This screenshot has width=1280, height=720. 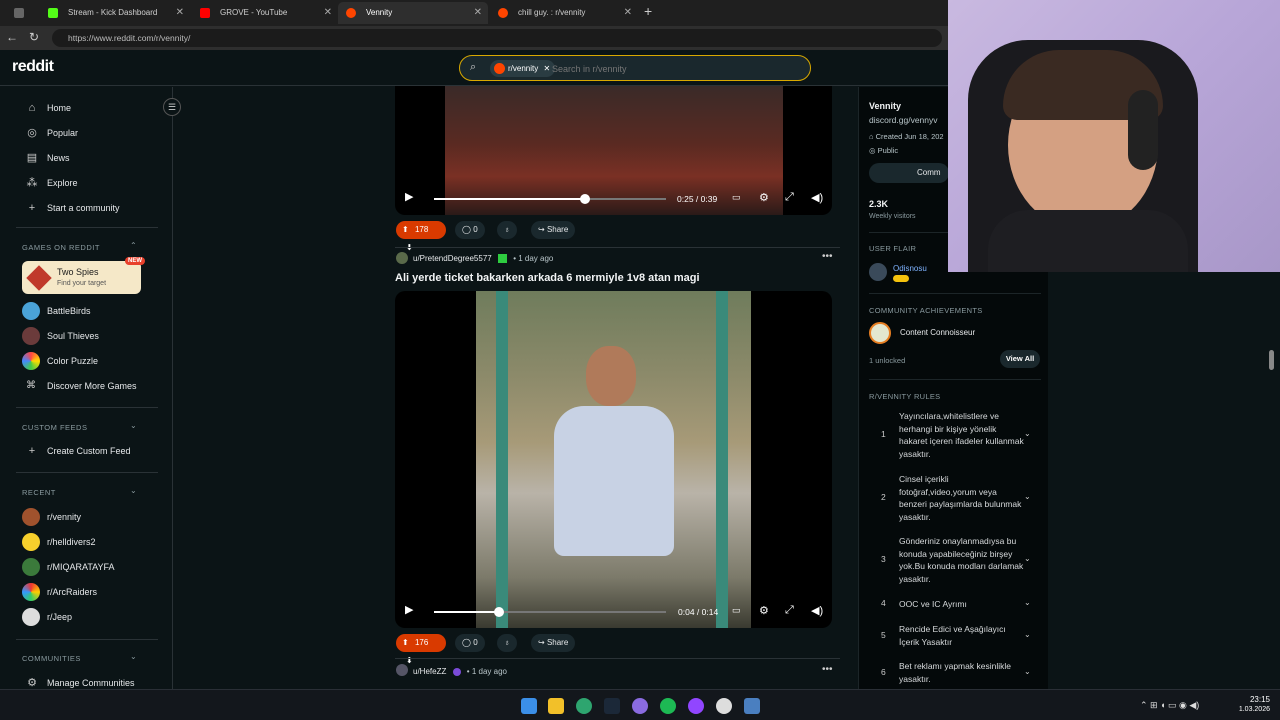 I want to click on rule-item: 4 OOC ve IC Ayrımı ⌄, so click(x=955, y=607).